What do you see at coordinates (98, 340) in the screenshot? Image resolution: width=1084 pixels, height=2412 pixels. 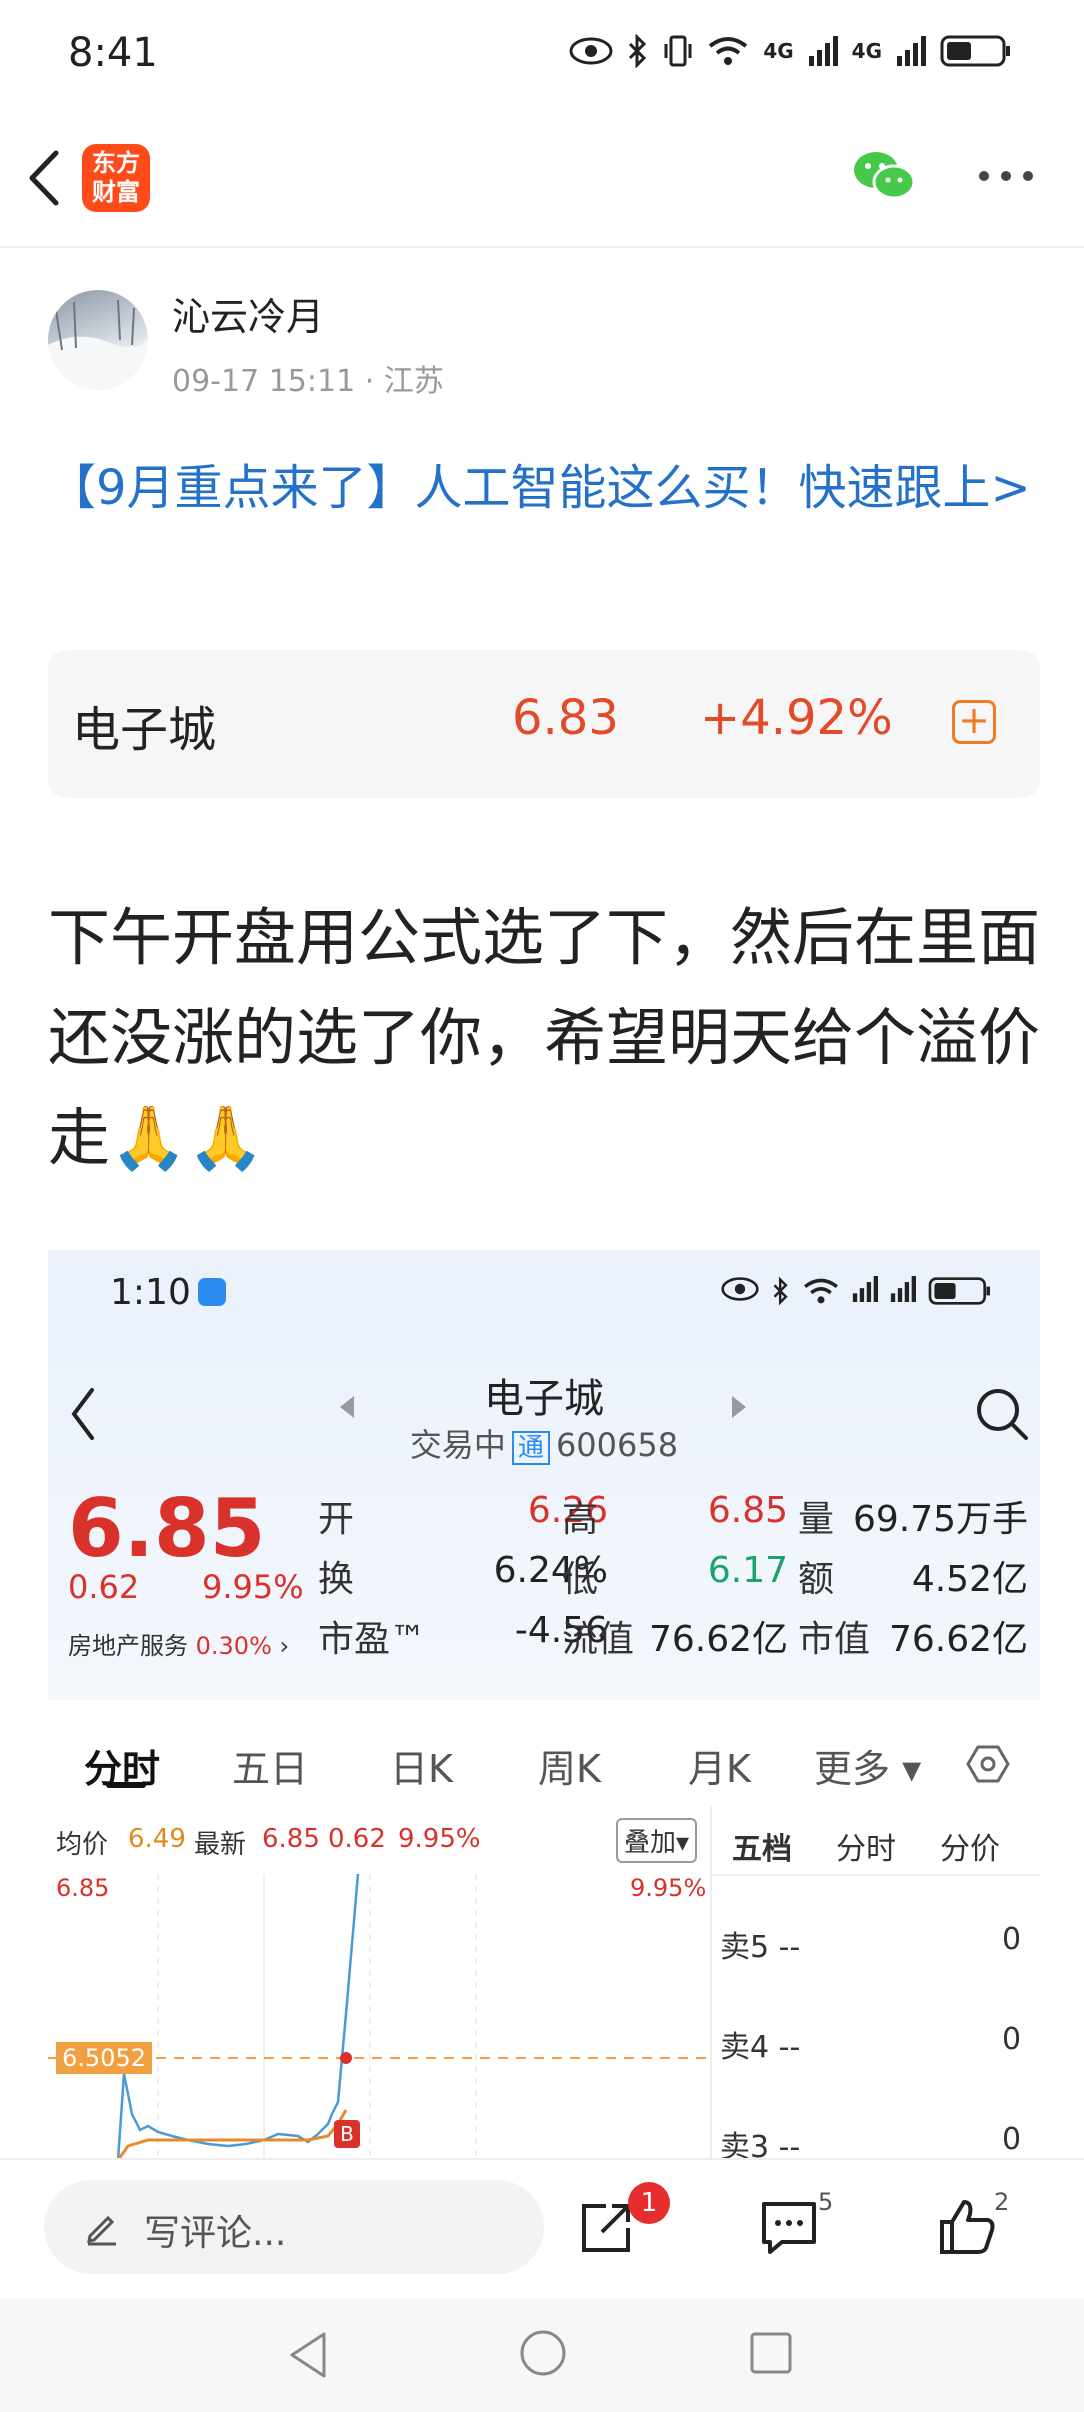 I see `avatar` at bounding box center [98, 340].